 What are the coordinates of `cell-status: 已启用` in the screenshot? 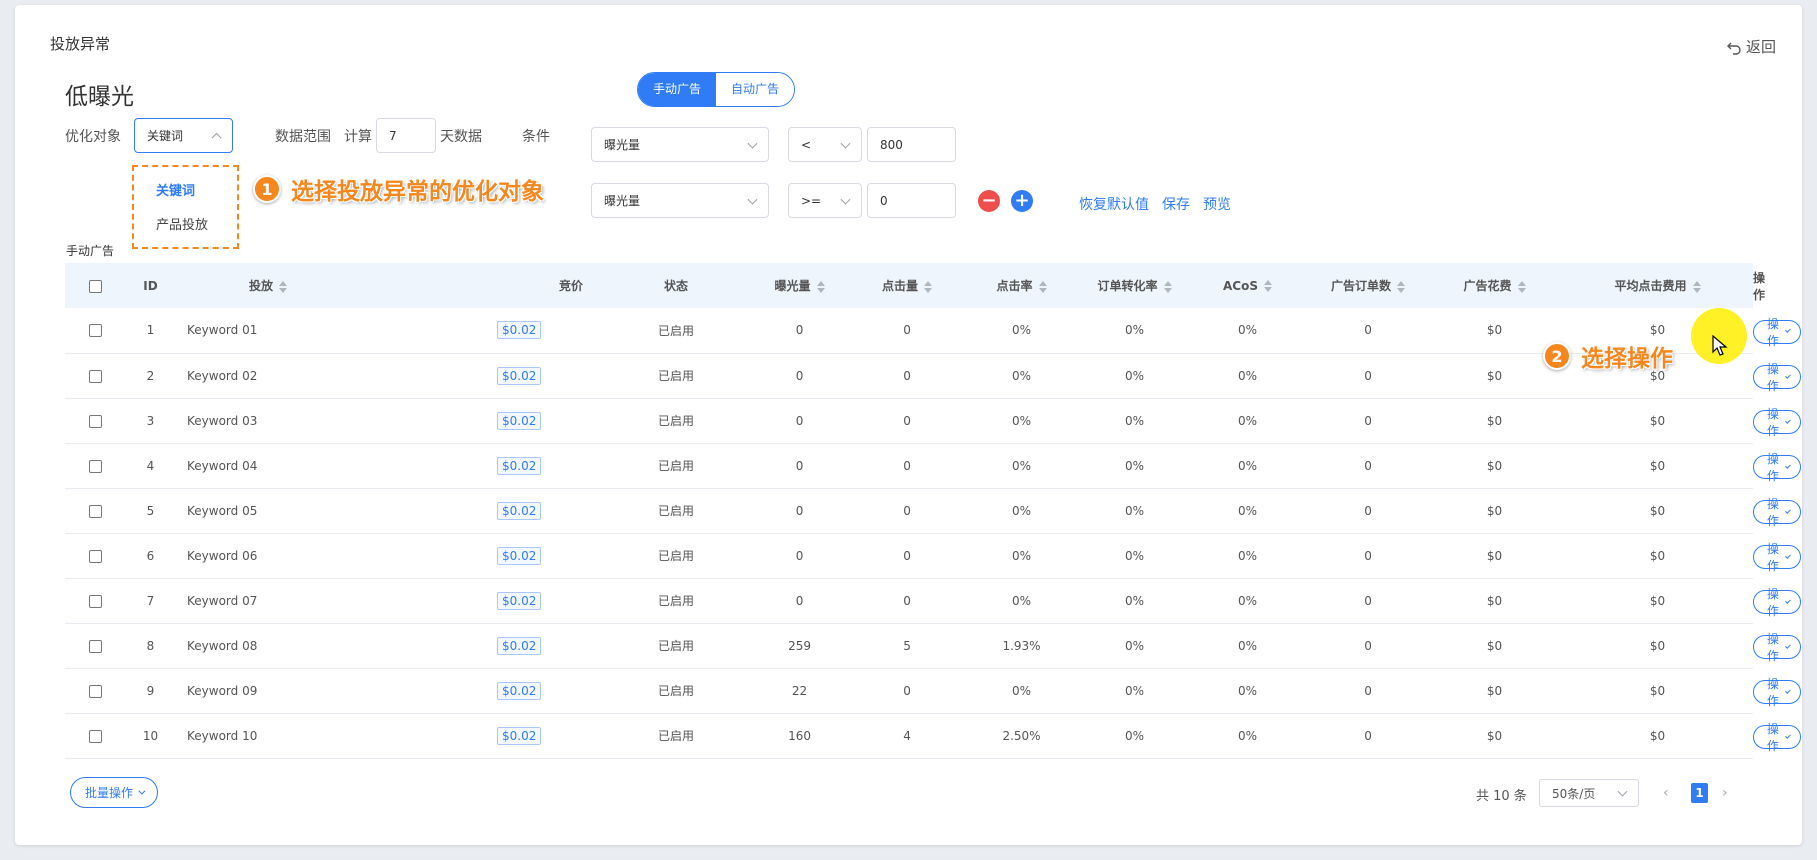 It's located at (676, 511).